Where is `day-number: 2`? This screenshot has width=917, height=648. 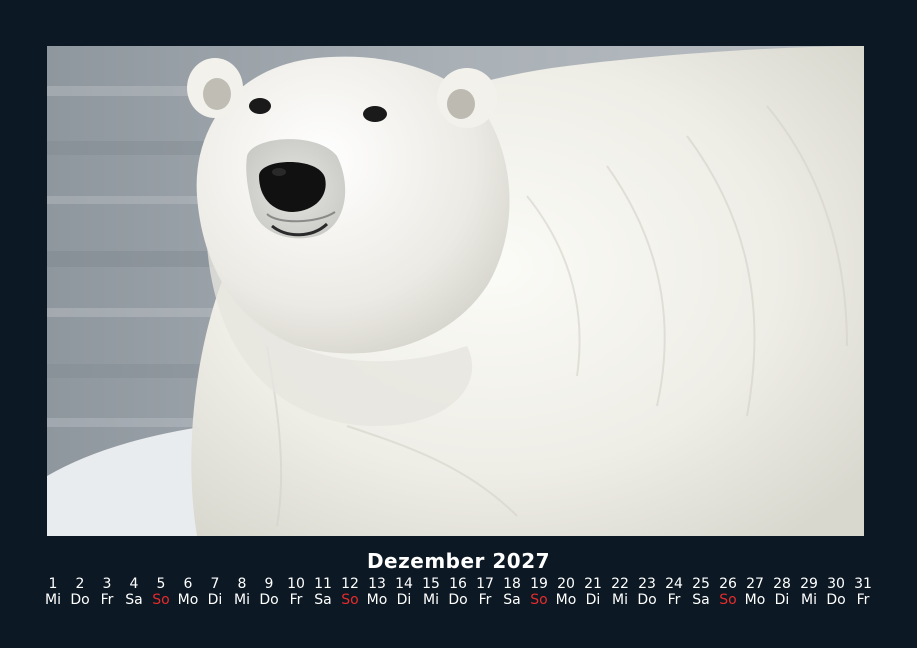 day-number: 2 is located at coordinates (80, 584).